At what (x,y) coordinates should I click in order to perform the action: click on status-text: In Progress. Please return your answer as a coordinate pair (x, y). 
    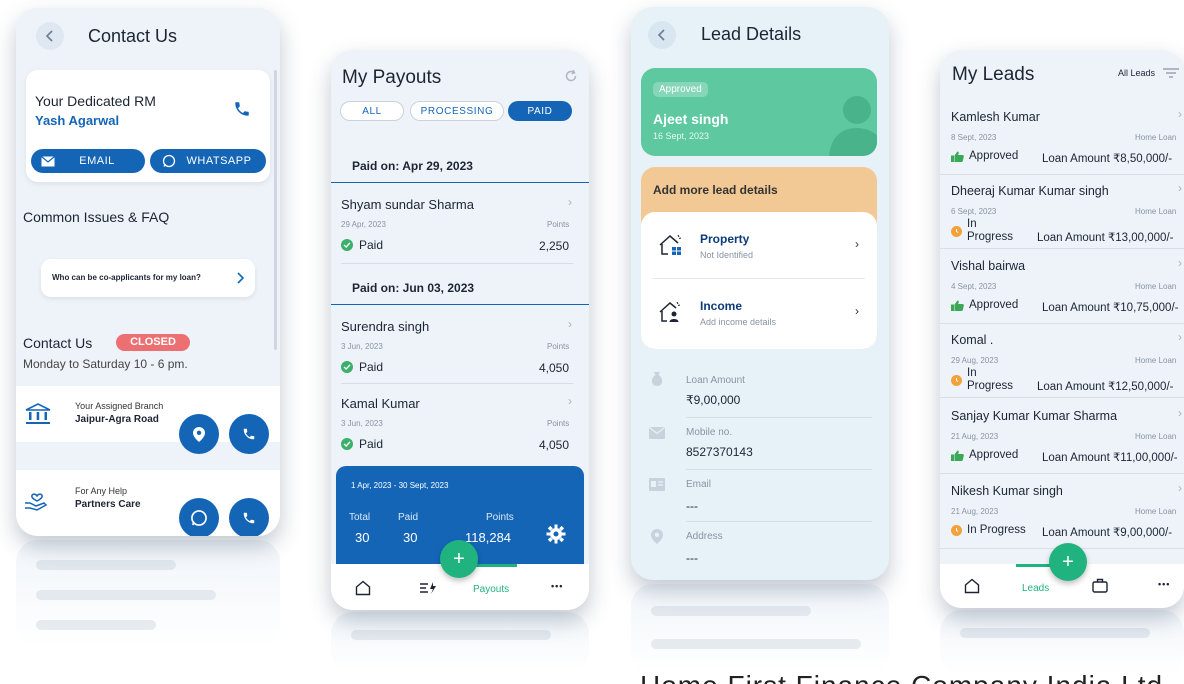
    Looking at the image, I should click on (990, 379).